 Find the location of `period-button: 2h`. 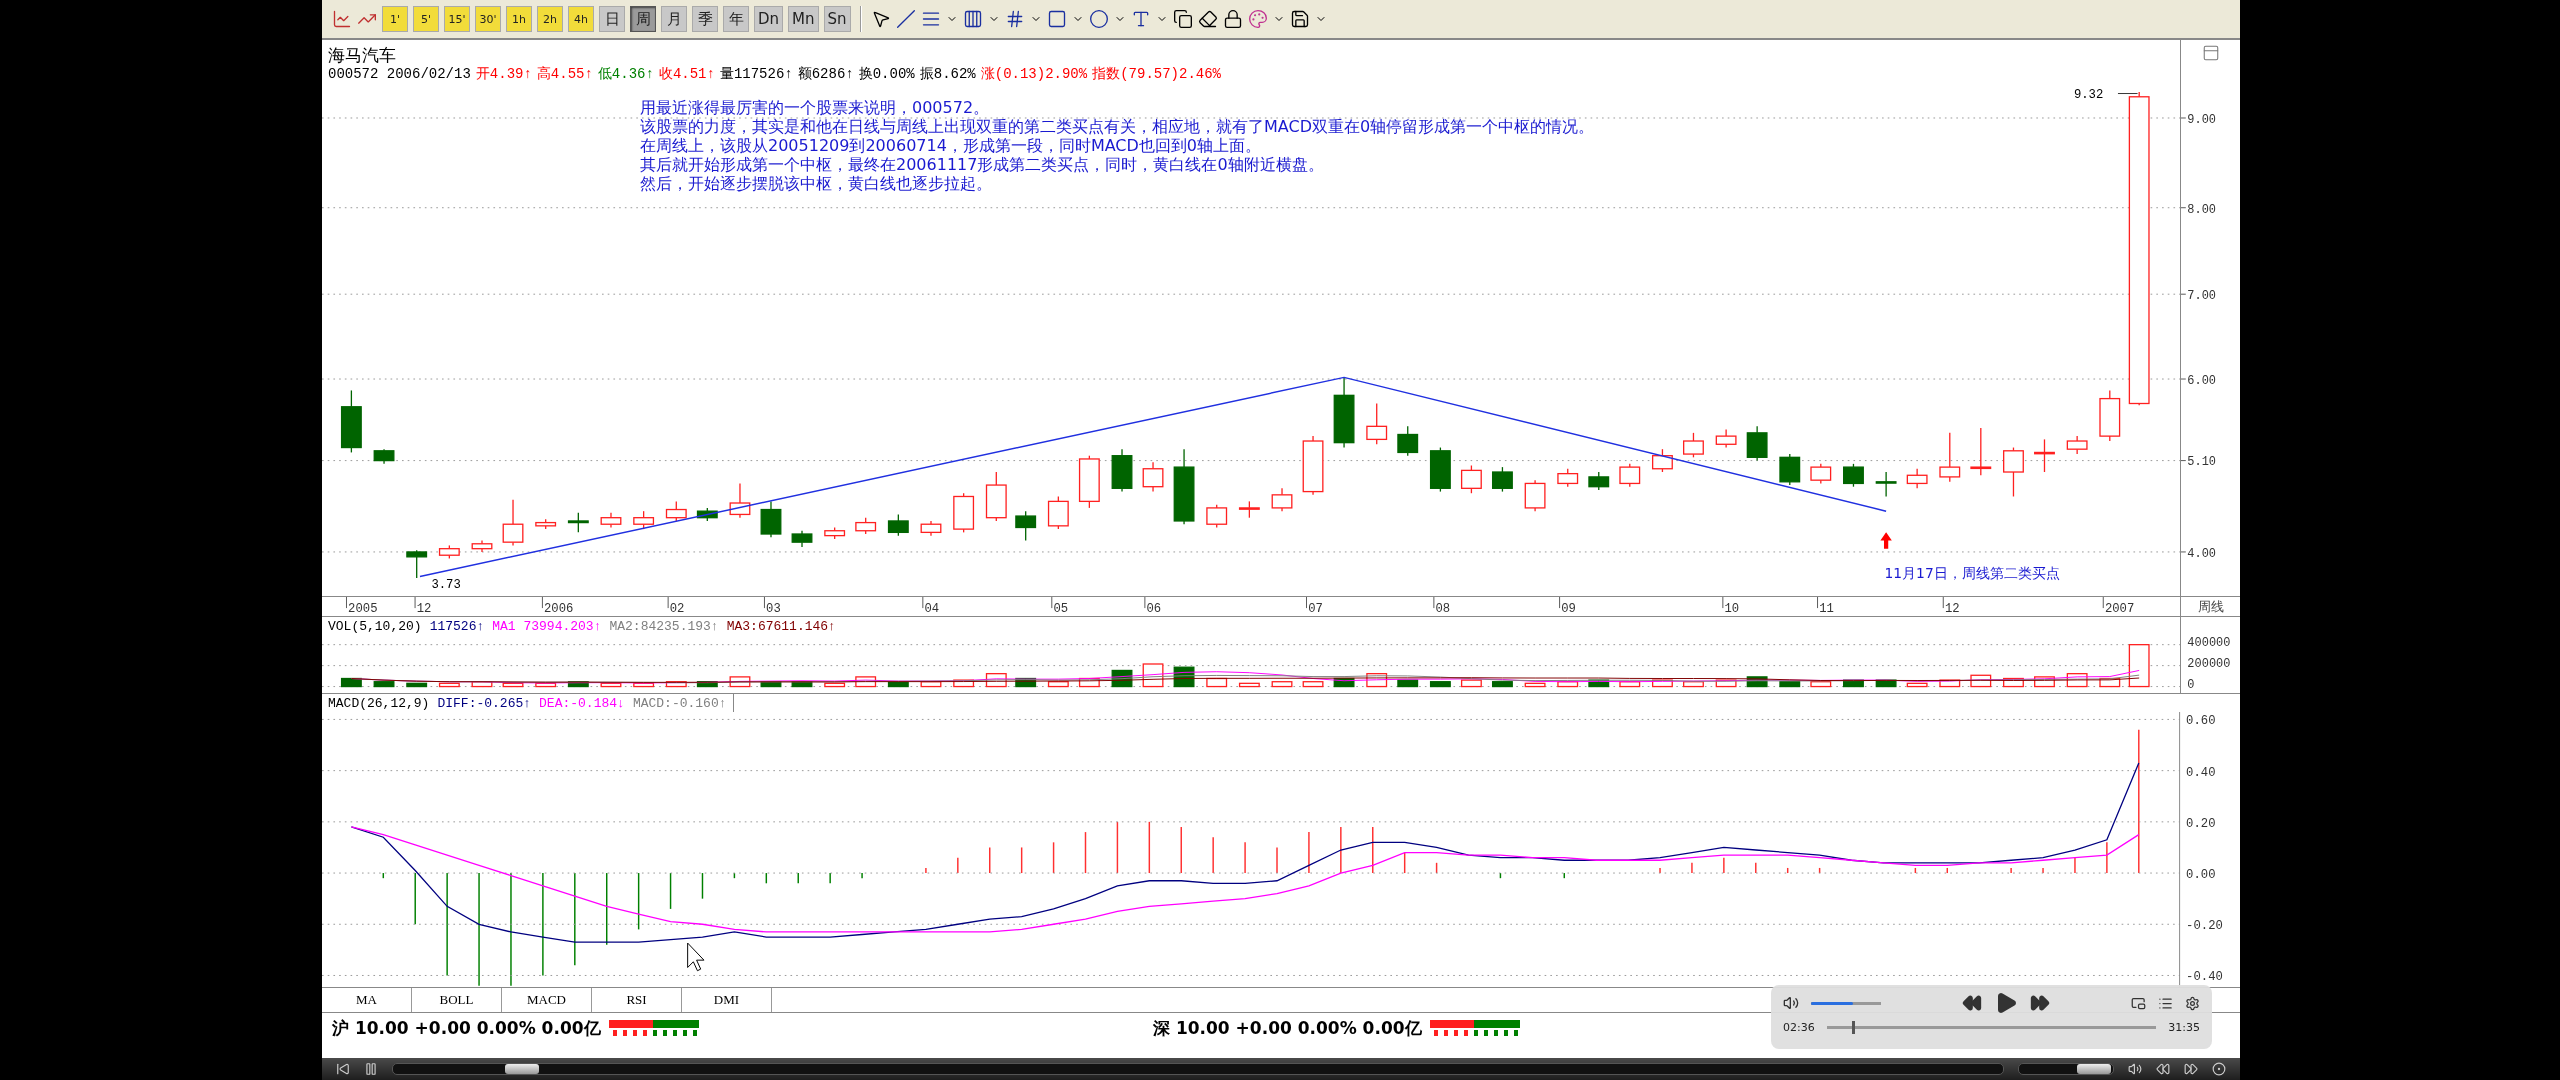

period-button: 2h is located at coordinates (550, 19).